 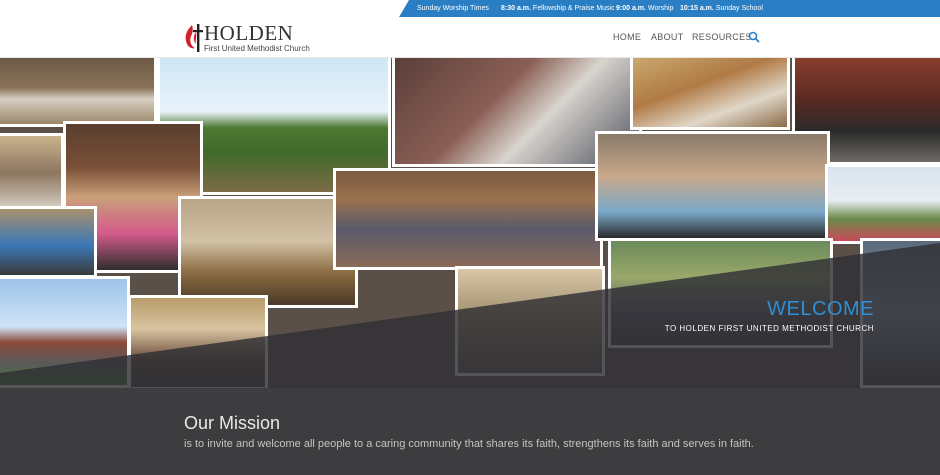 What do you see at coordinates (660, 8) in the screenshot?
I see `service-name: Worship` at bounding box center [660, 8].